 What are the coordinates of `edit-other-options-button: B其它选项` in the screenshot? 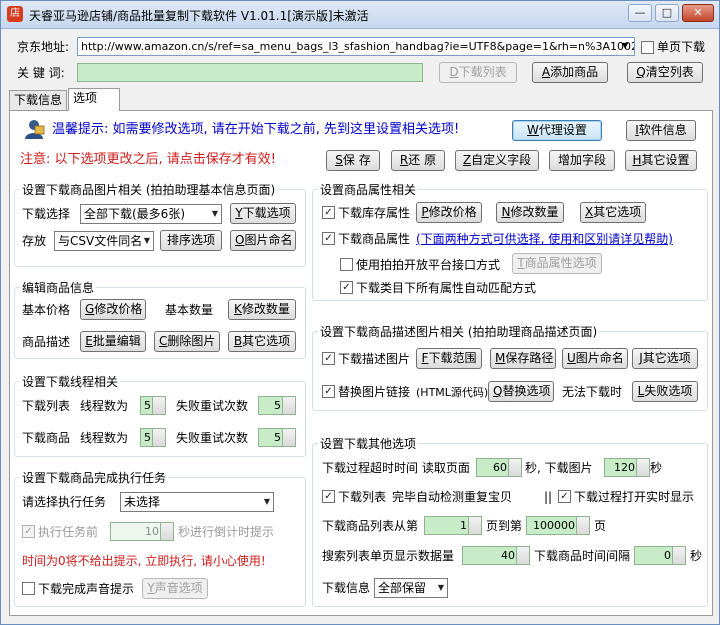 It's located at (262, 341).